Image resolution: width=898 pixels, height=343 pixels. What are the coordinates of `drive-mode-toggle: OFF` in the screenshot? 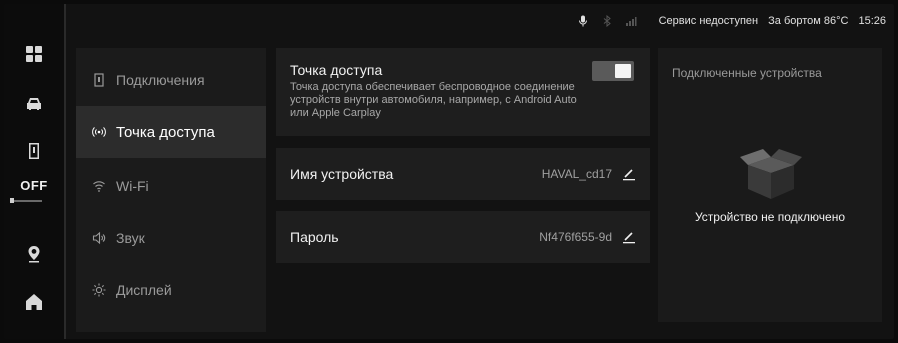 It's located at (34, 195).